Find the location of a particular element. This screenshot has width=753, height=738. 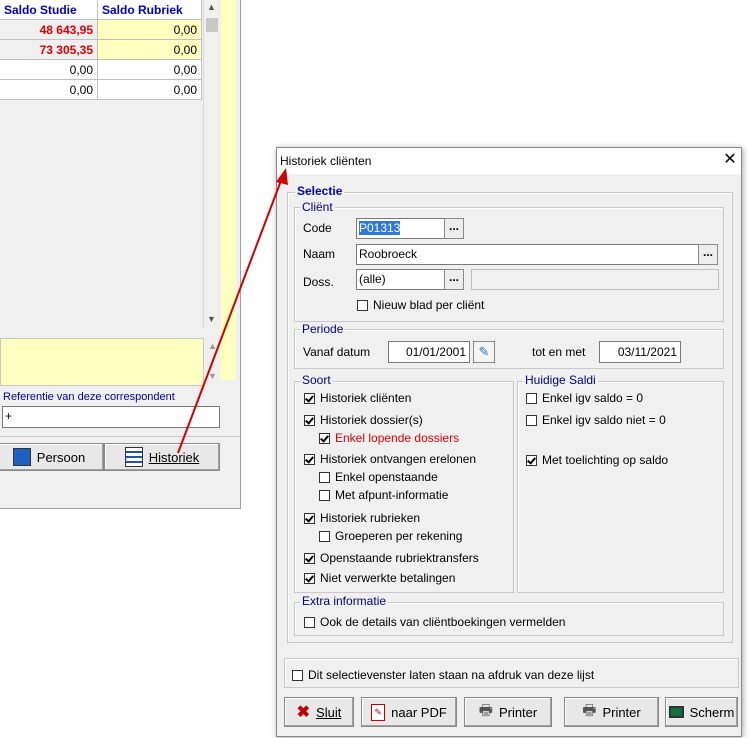

checkbox-label: Enkel igv saldo niet = 0 is located at coordinates (604, 420).